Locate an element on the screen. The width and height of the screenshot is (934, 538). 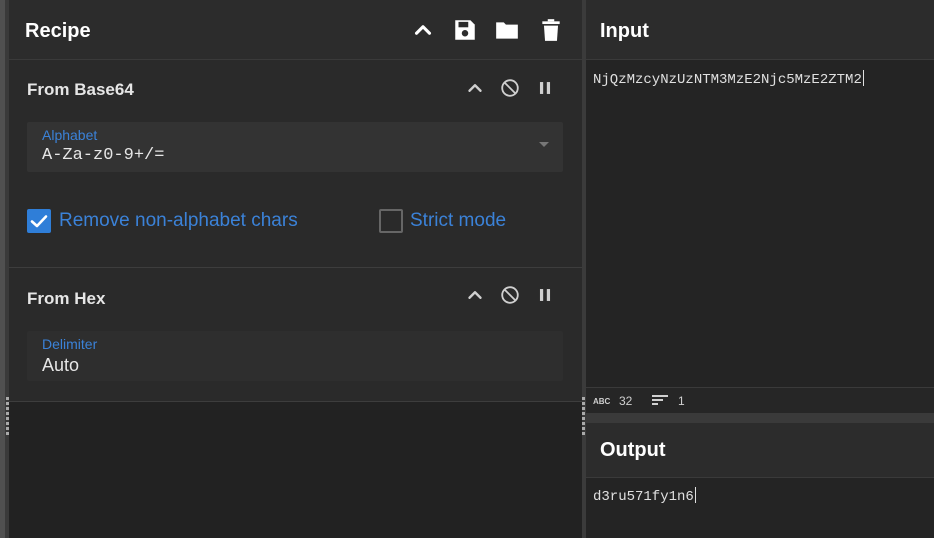
trash-icon is located at coordinates (551, 30).